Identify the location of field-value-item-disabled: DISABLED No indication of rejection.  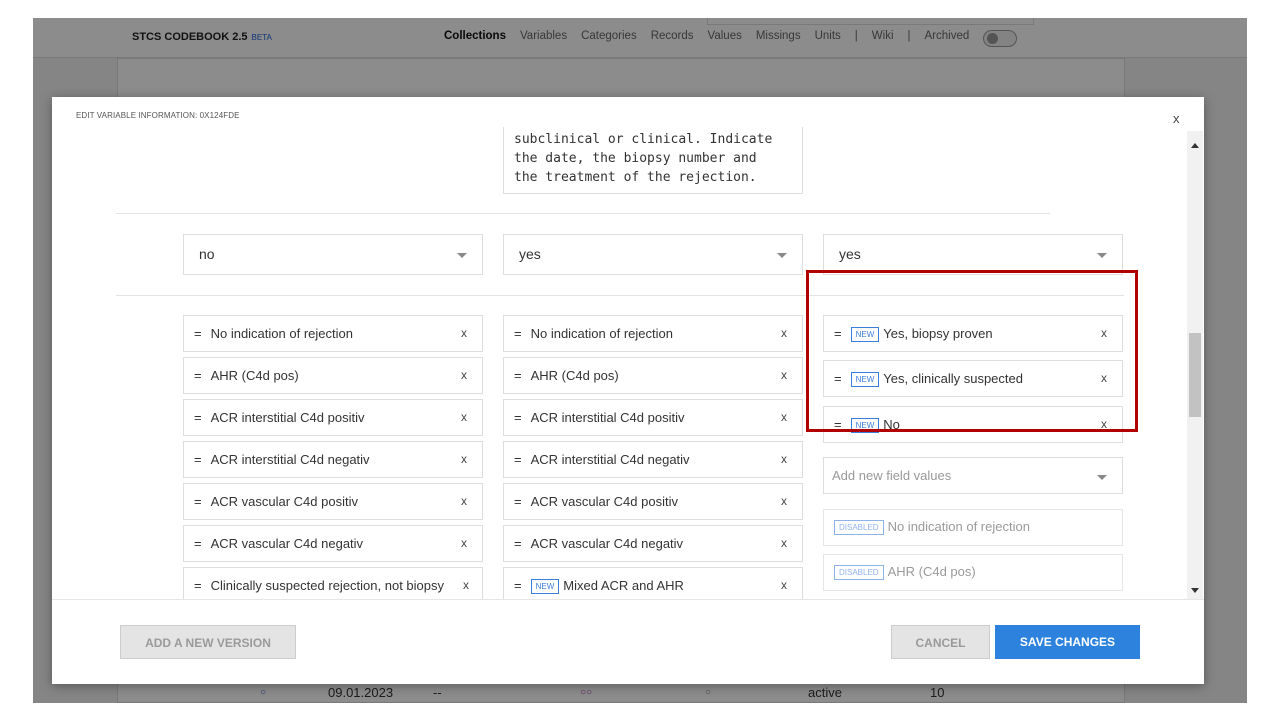
(973, 527).